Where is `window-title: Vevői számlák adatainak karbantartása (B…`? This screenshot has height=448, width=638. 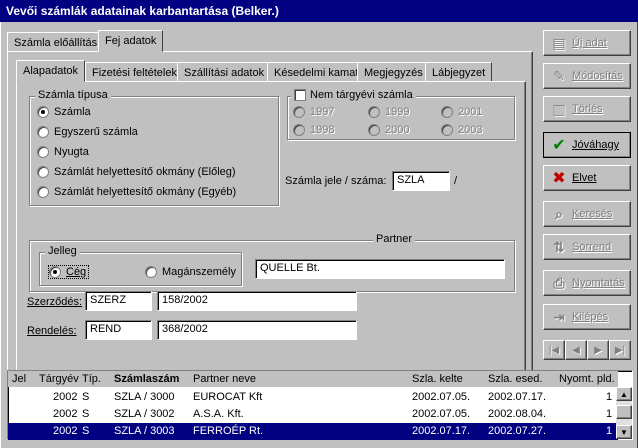 window-title: Vevői számlák adatainak karbantartása (B… is located at coordinates (142, 11).